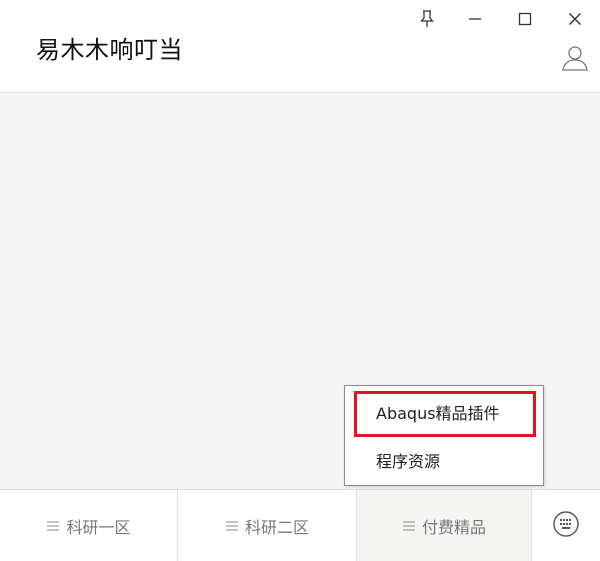 The height and width of the screenshot is (561, 600). I want to click on pin-icon, so click(427, 19).